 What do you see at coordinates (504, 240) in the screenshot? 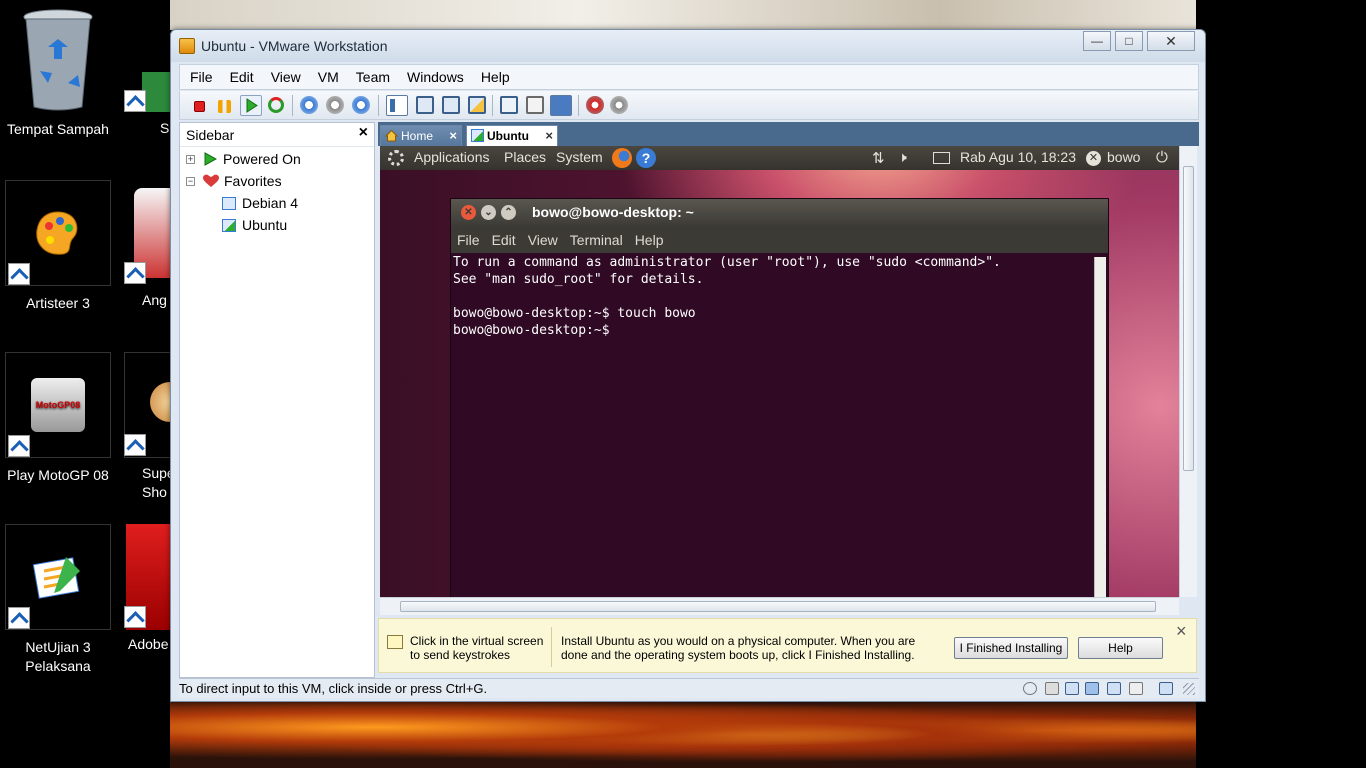
I see `terminal-menu-edit: Edit` at bounding box center [504, 240].